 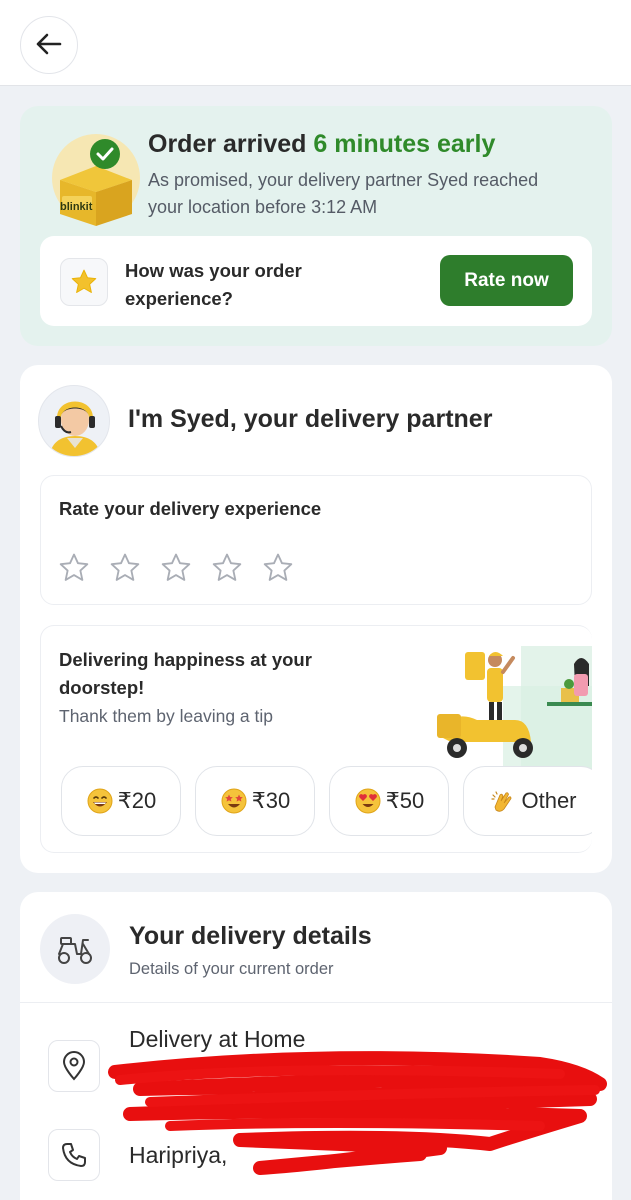 What do you see at coordinates (316, 540) in the screenshot?
I see `rate-delivery-box: Rate your delivery experience` at bounding box center [316, 540].